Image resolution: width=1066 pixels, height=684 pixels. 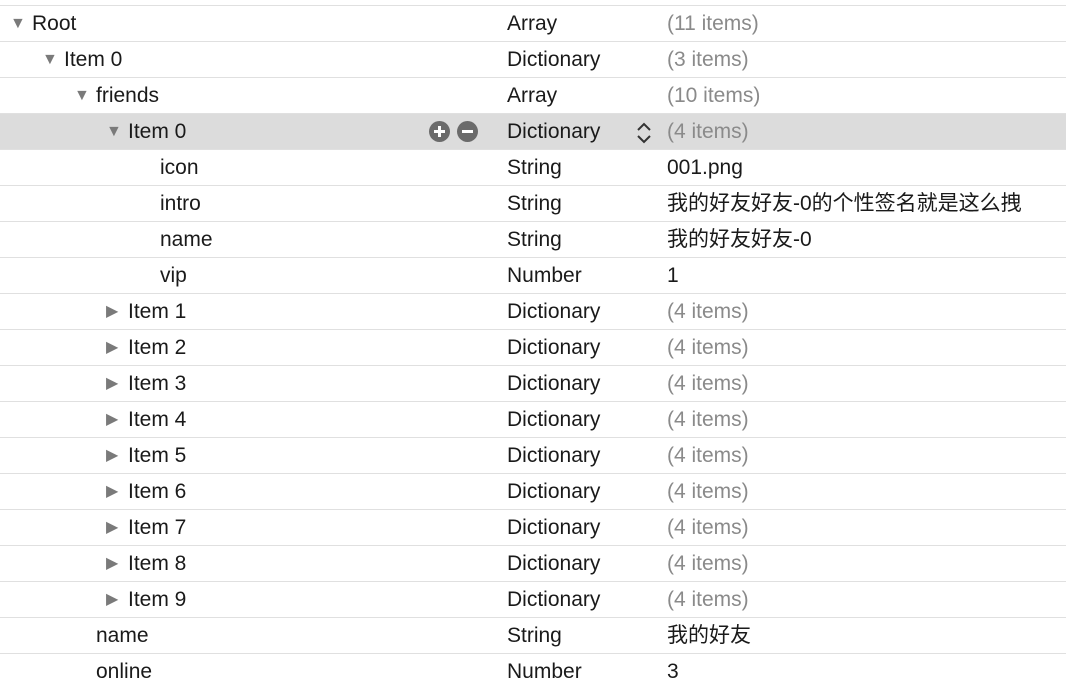 I want to click on plist-row: ▶ Item 8 Dictionary (4 items), so click(x=533, y=564).